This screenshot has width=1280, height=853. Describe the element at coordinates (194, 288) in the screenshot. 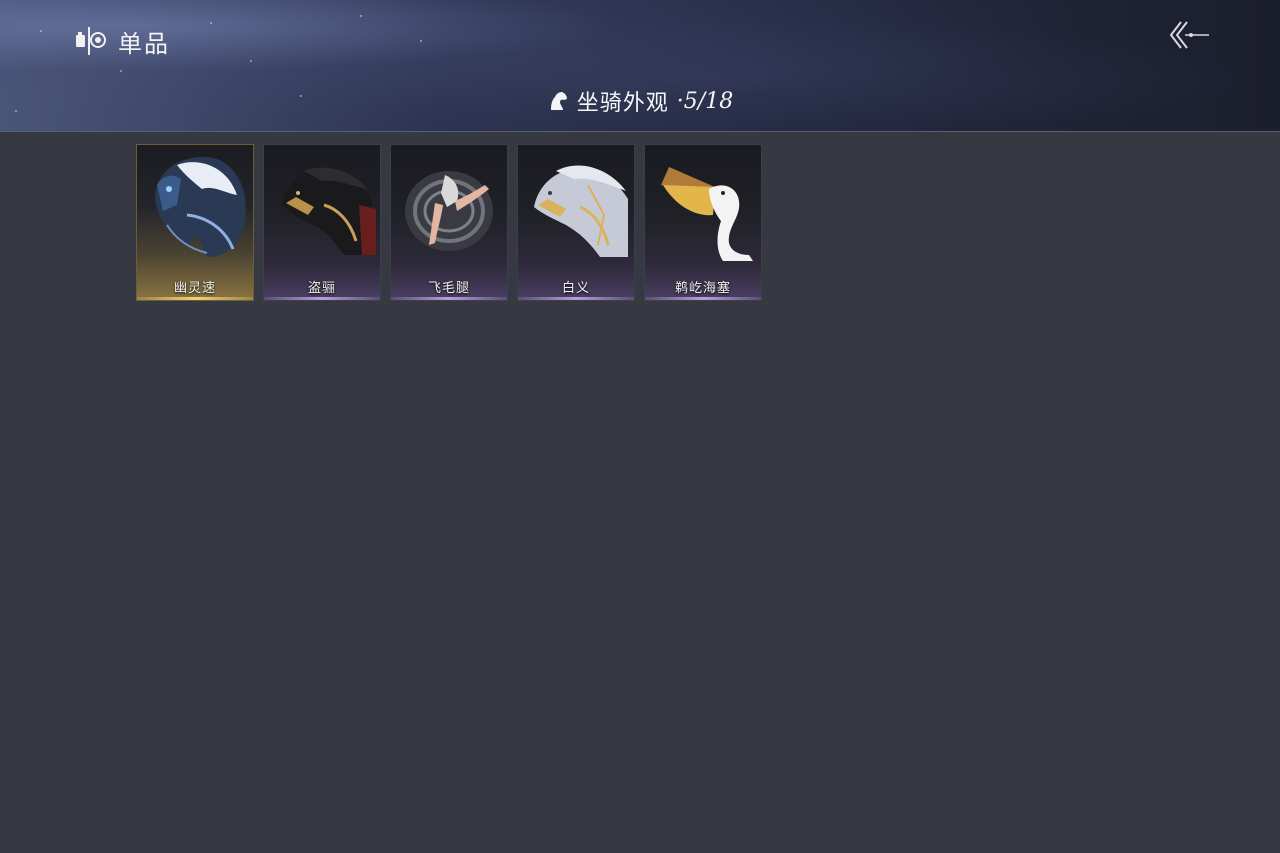

I see `item-name: 幽灵速` at that location.